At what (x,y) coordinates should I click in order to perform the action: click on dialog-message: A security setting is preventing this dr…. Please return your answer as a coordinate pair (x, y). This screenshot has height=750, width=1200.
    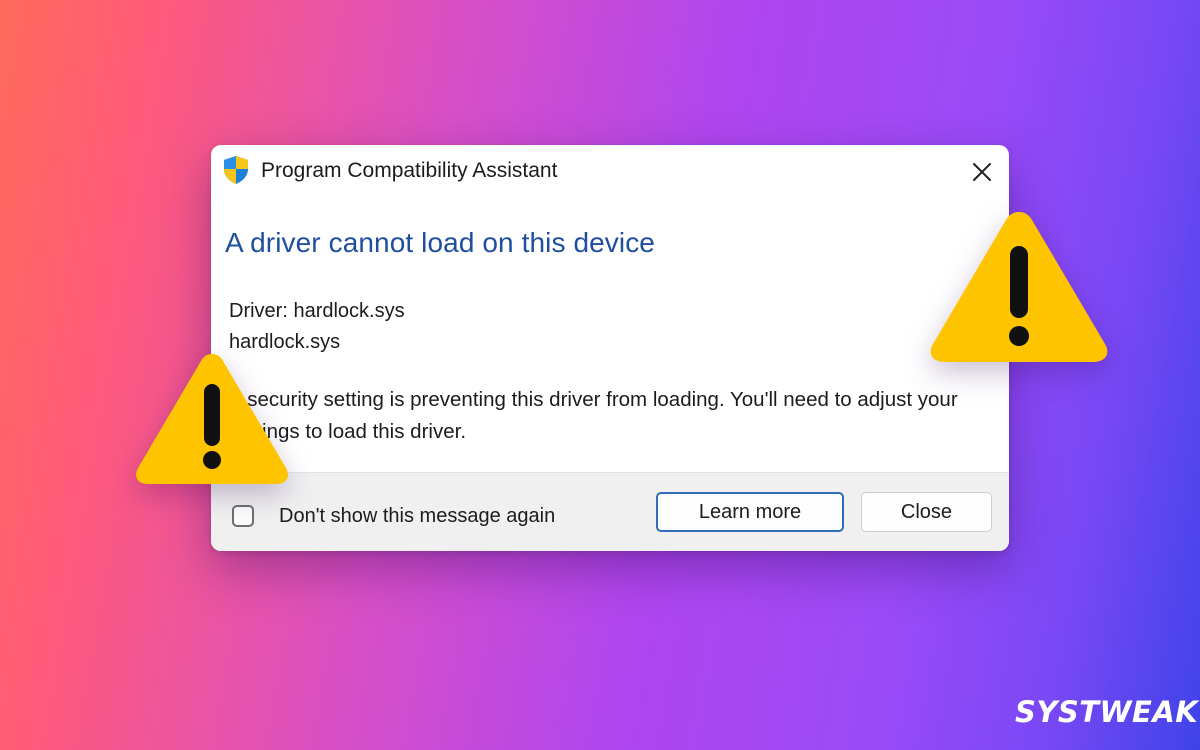
    Looking at the image, I should click on (593, 415).